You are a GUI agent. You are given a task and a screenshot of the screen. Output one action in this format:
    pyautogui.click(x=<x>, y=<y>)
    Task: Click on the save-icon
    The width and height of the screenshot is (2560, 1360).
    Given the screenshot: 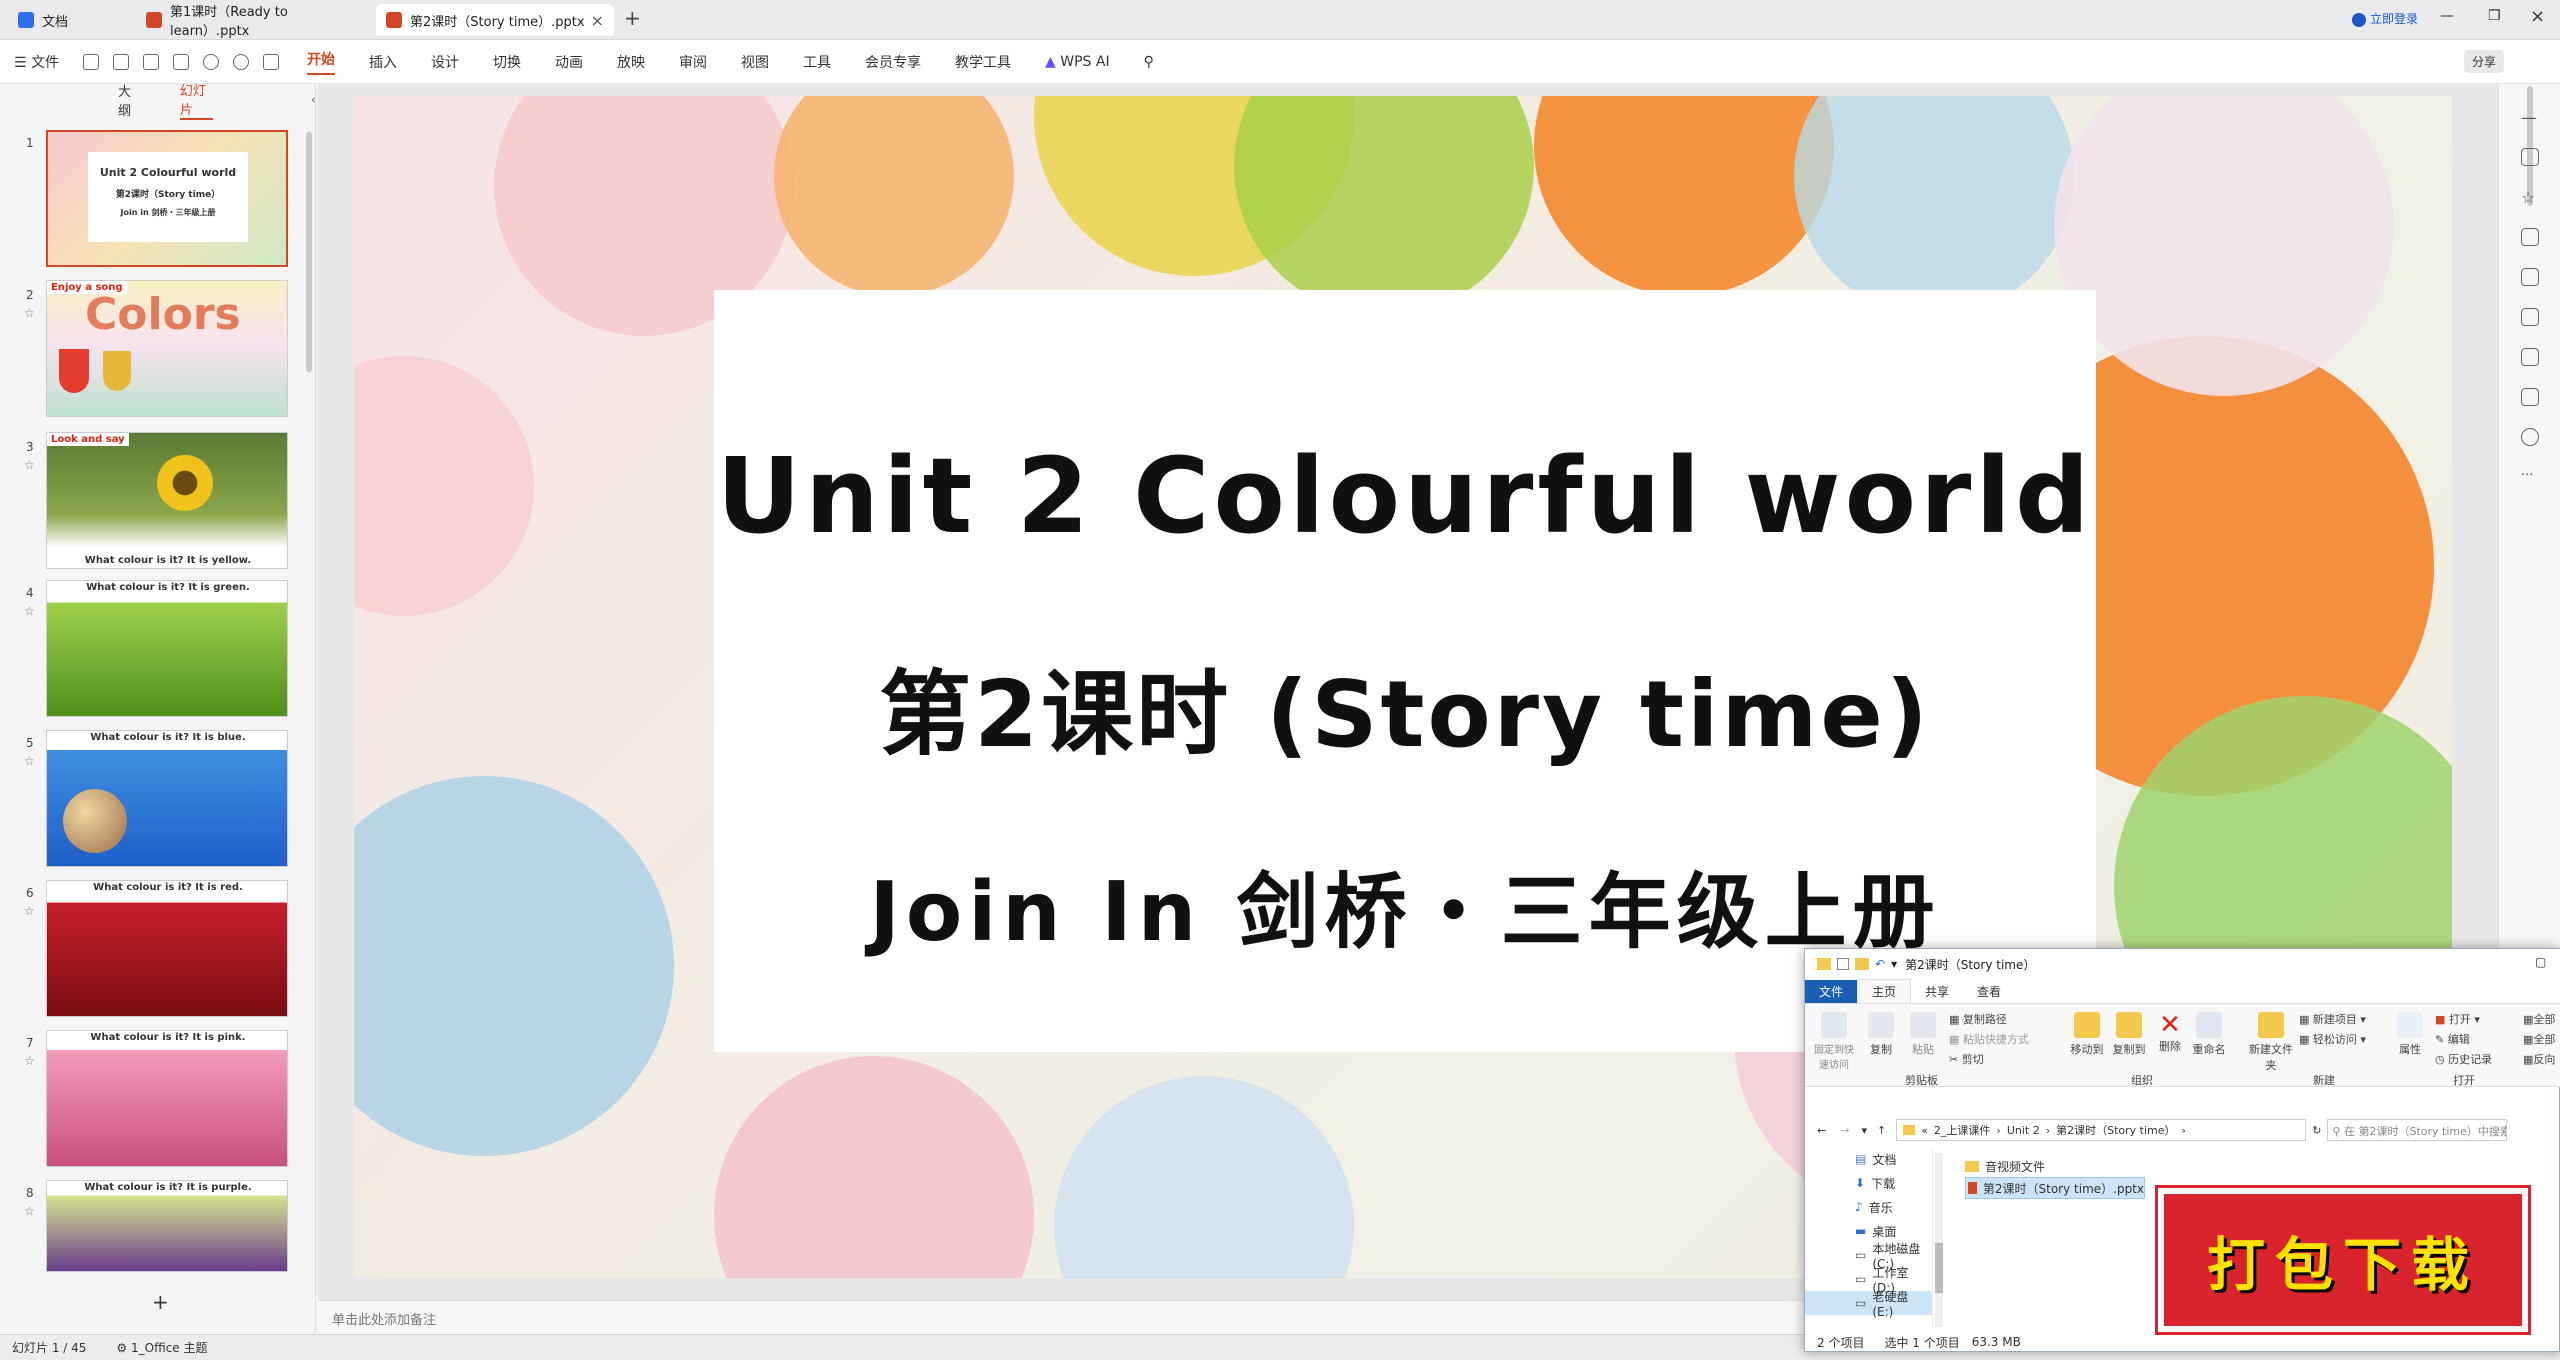 What is the action you would take?
    pyautogui.click(x=91, y=61)
    